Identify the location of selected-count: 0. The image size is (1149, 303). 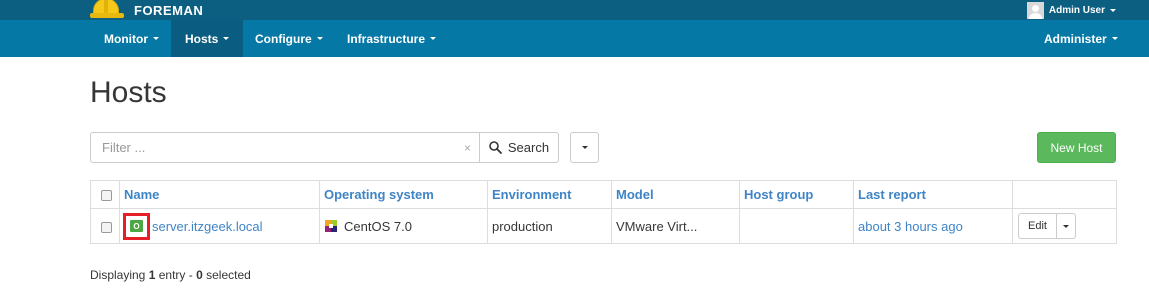
(199, 275).